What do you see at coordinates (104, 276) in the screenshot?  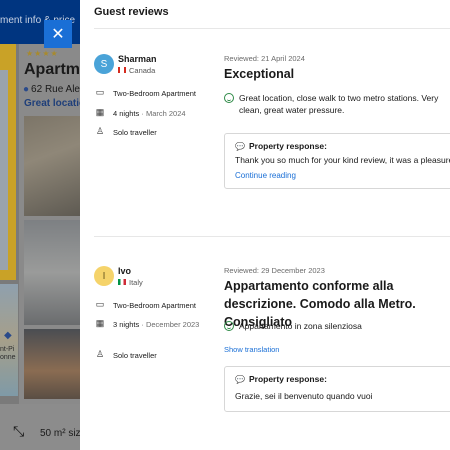 I see `avatar: I` at bounding box center [104, 276].